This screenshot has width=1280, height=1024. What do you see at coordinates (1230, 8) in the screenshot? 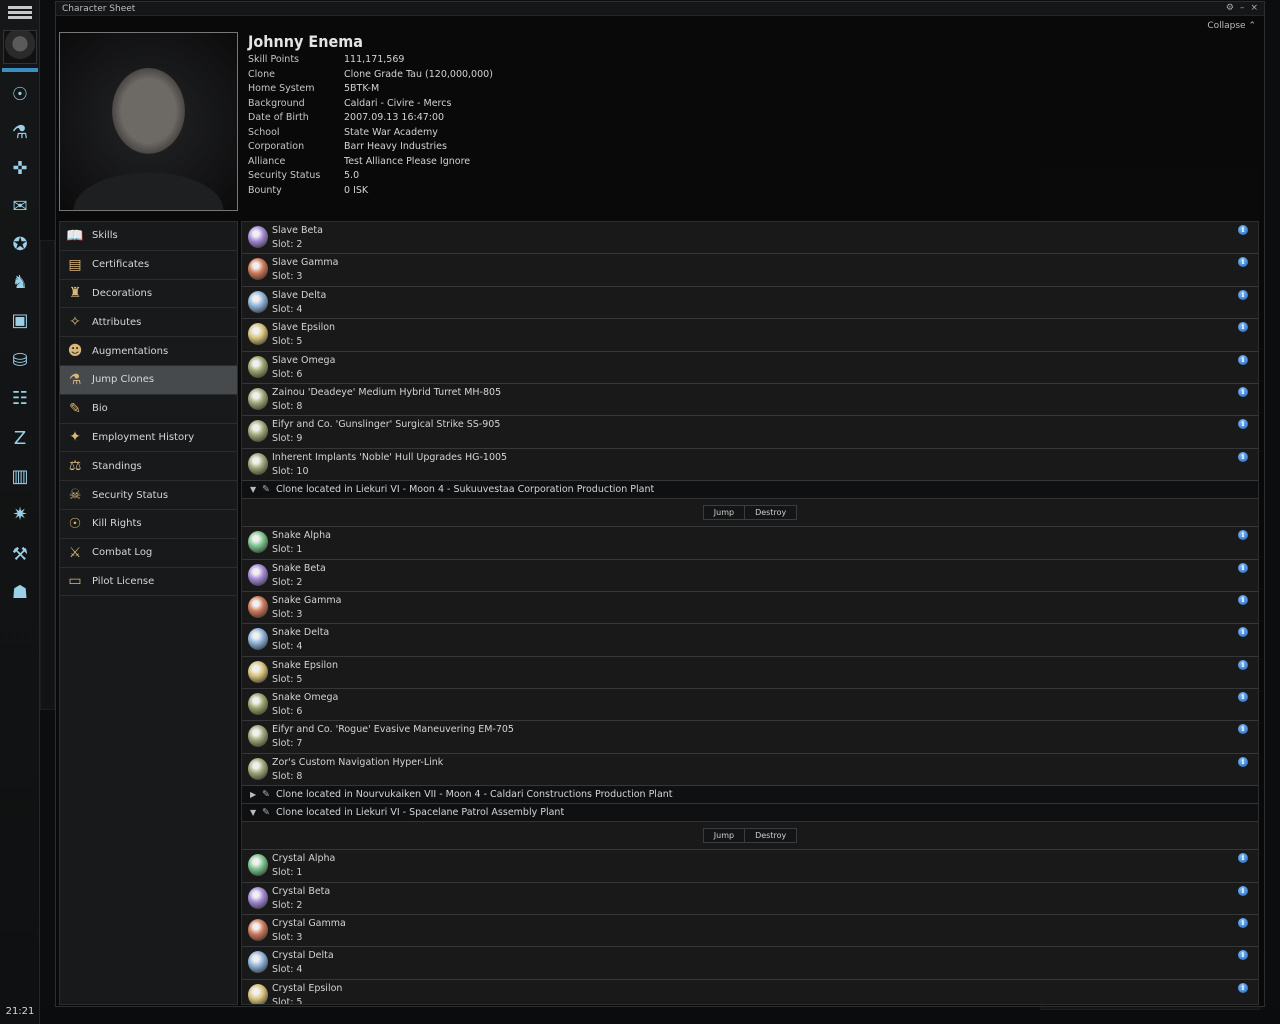
I see `settings-icon: ⚙` at bounding box center [1230, 8].